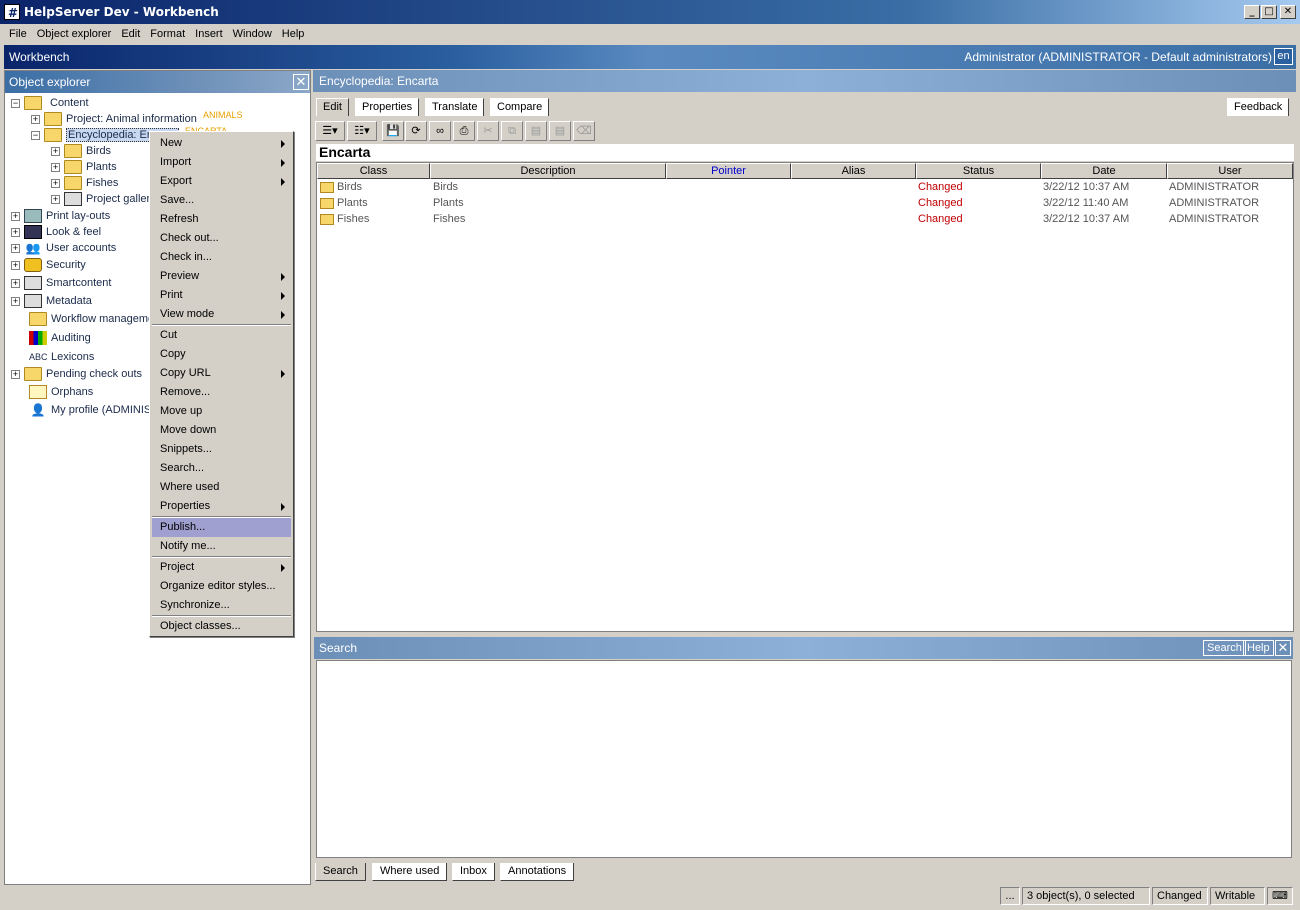 This screenshot has width=1300, height=910. Describe the element at coordinates (81, 151) in the screenshot. I see `tree-node-birds: + Birds` at that location.